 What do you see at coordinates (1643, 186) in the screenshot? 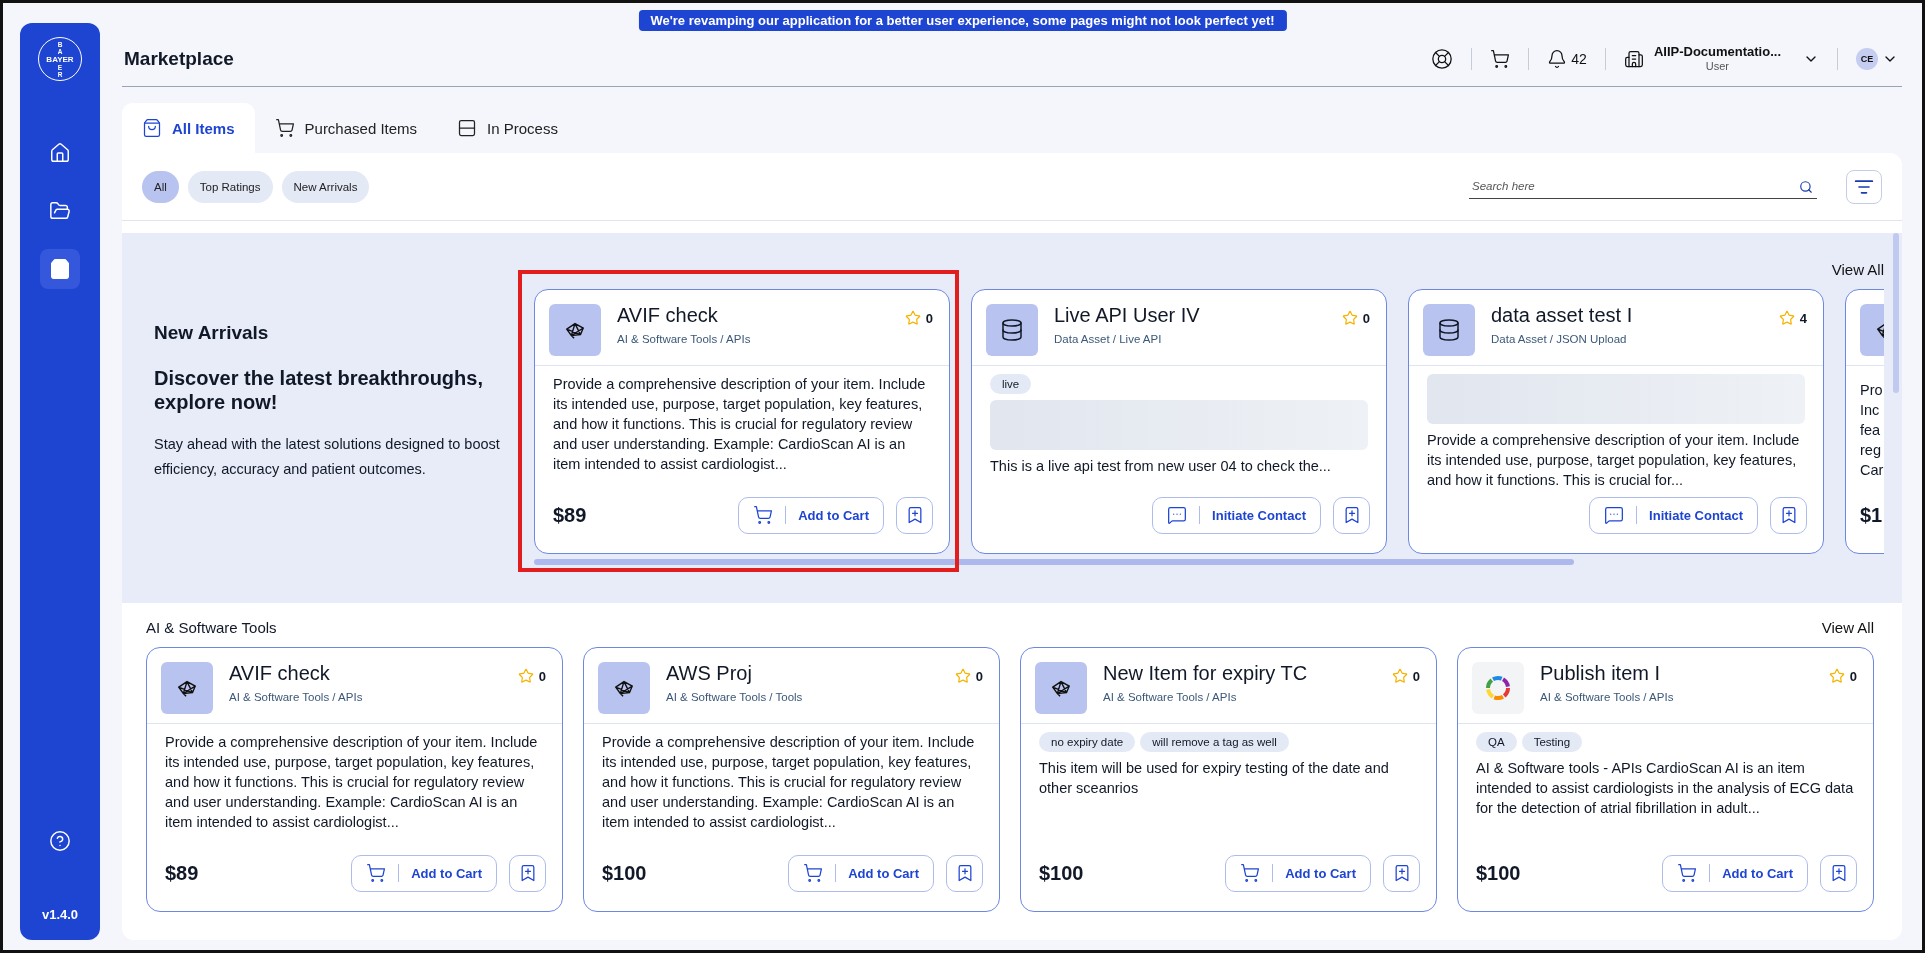
I see `search-field: Search here` at bounding box center [1643, 186].